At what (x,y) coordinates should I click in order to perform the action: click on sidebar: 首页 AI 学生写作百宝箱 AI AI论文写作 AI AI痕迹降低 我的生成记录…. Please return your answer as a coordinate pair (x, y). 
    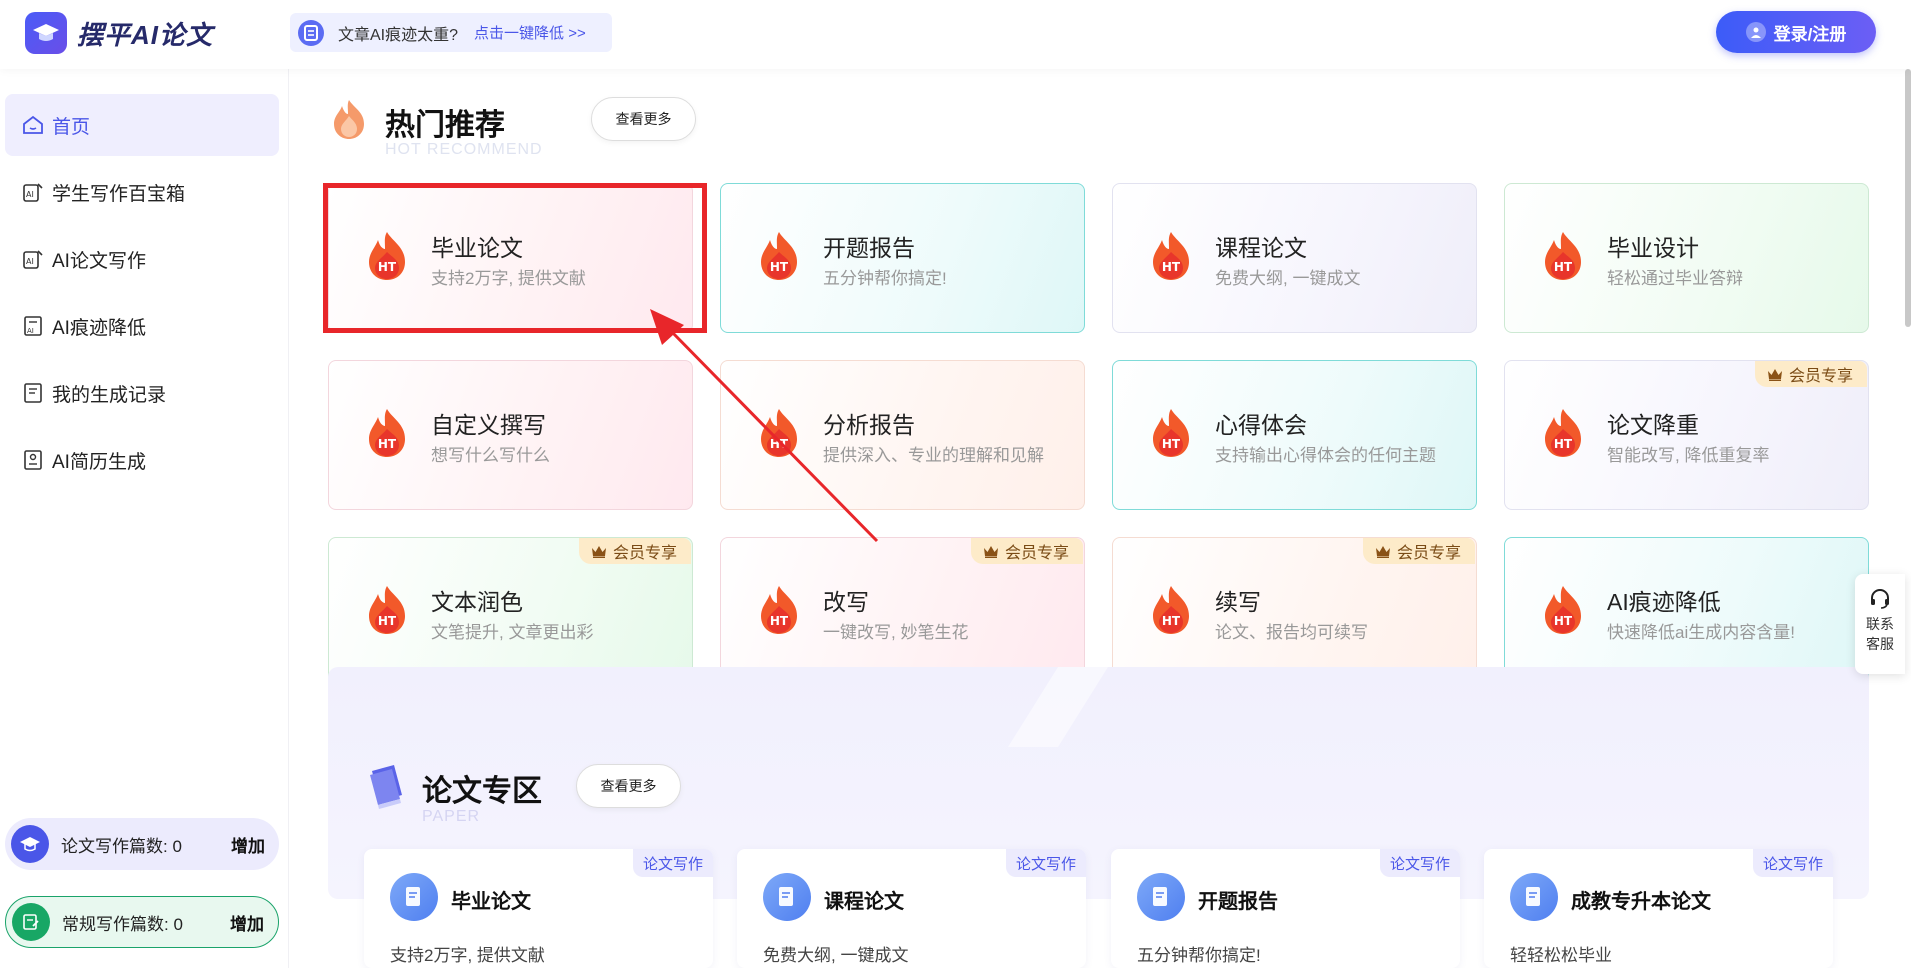
    Looking at the image, I should click on (144, 518).